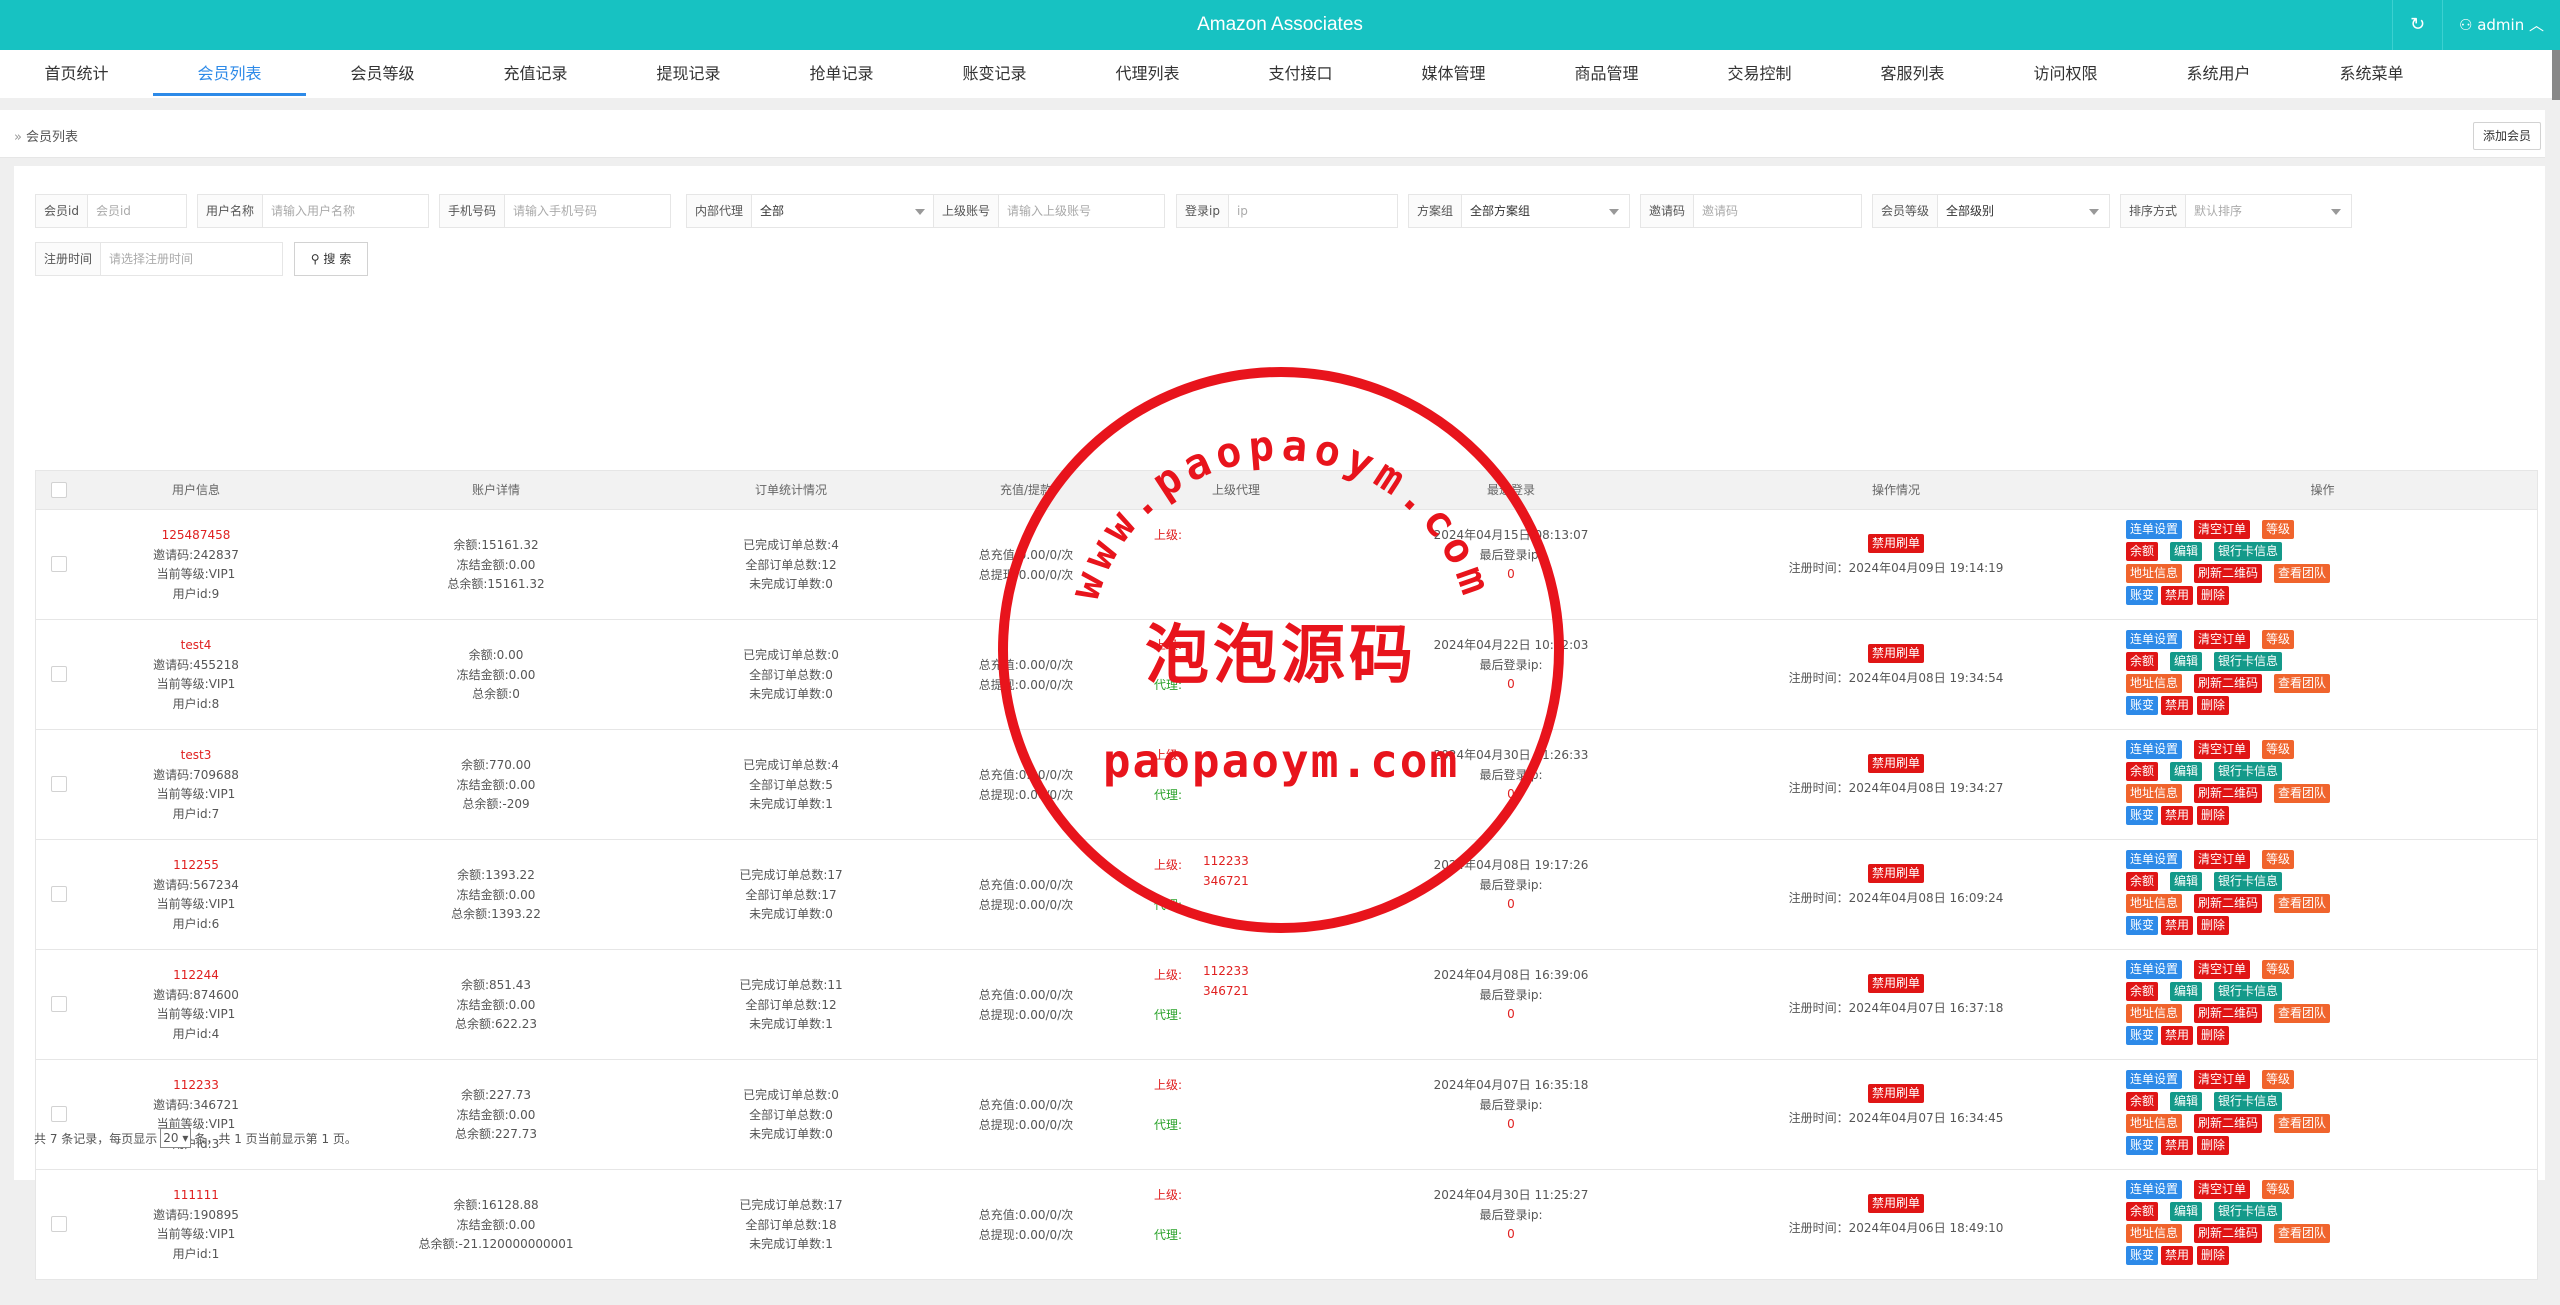  What do you see at coordinates (1777, 211) in the screenshot?
I see `invite-input` at bounding box center [1777, 211].